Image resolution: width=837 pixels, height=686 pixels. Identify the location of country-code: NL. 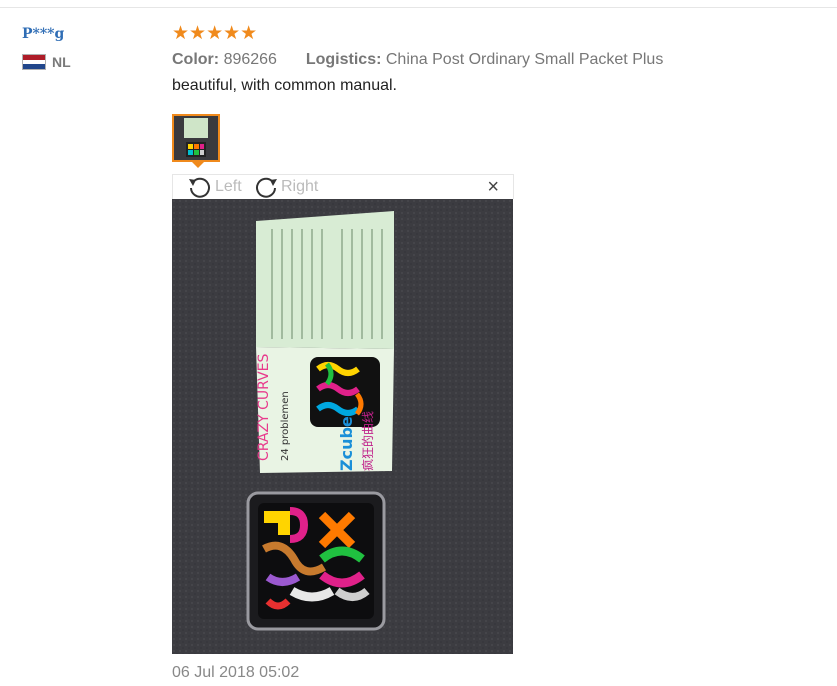
(61, 62).